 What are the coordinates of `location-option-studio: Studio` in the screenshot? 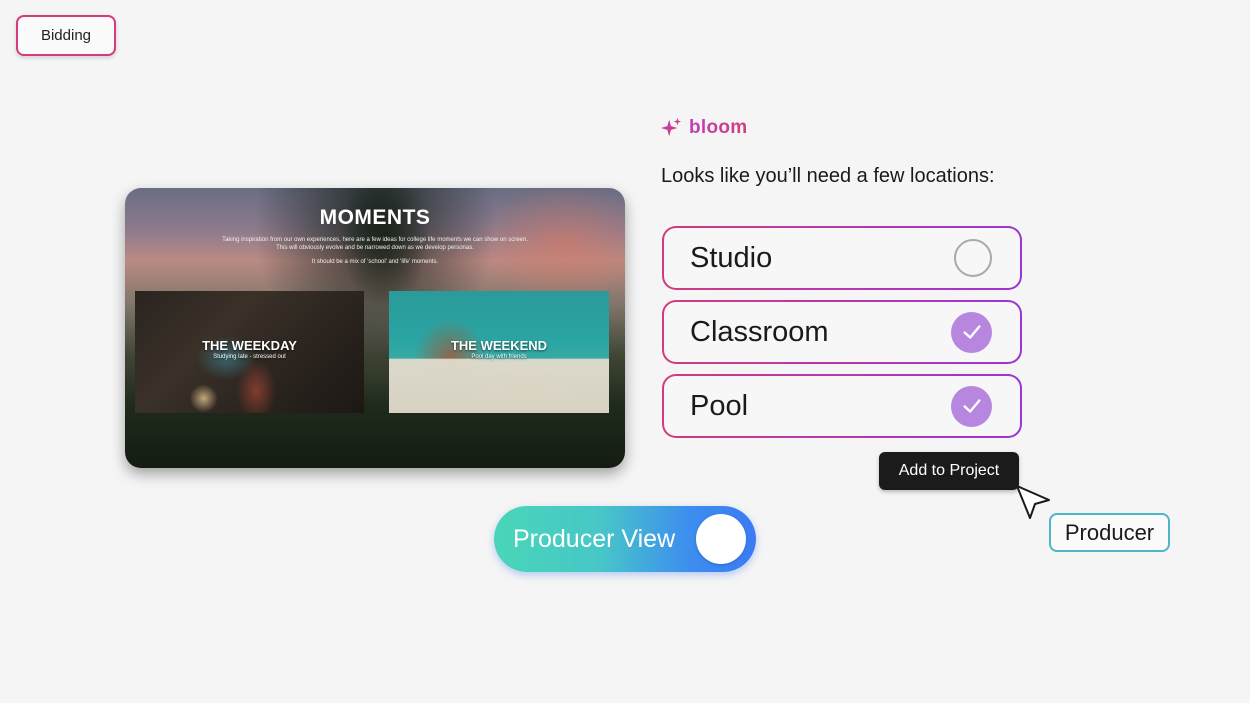 It's located at (842, 258).